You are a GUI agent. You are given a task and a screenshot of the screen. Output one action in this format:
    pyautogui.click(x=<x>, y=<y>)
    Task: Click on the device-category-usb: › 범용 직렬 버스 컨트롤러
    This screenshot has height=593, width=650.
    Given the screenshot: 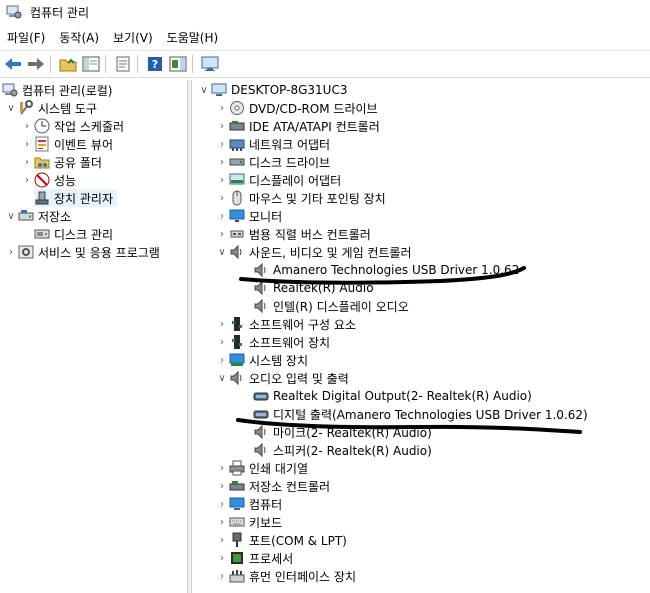 What is the action you would take?
    pyautogui.click(x=293, y=234)
    